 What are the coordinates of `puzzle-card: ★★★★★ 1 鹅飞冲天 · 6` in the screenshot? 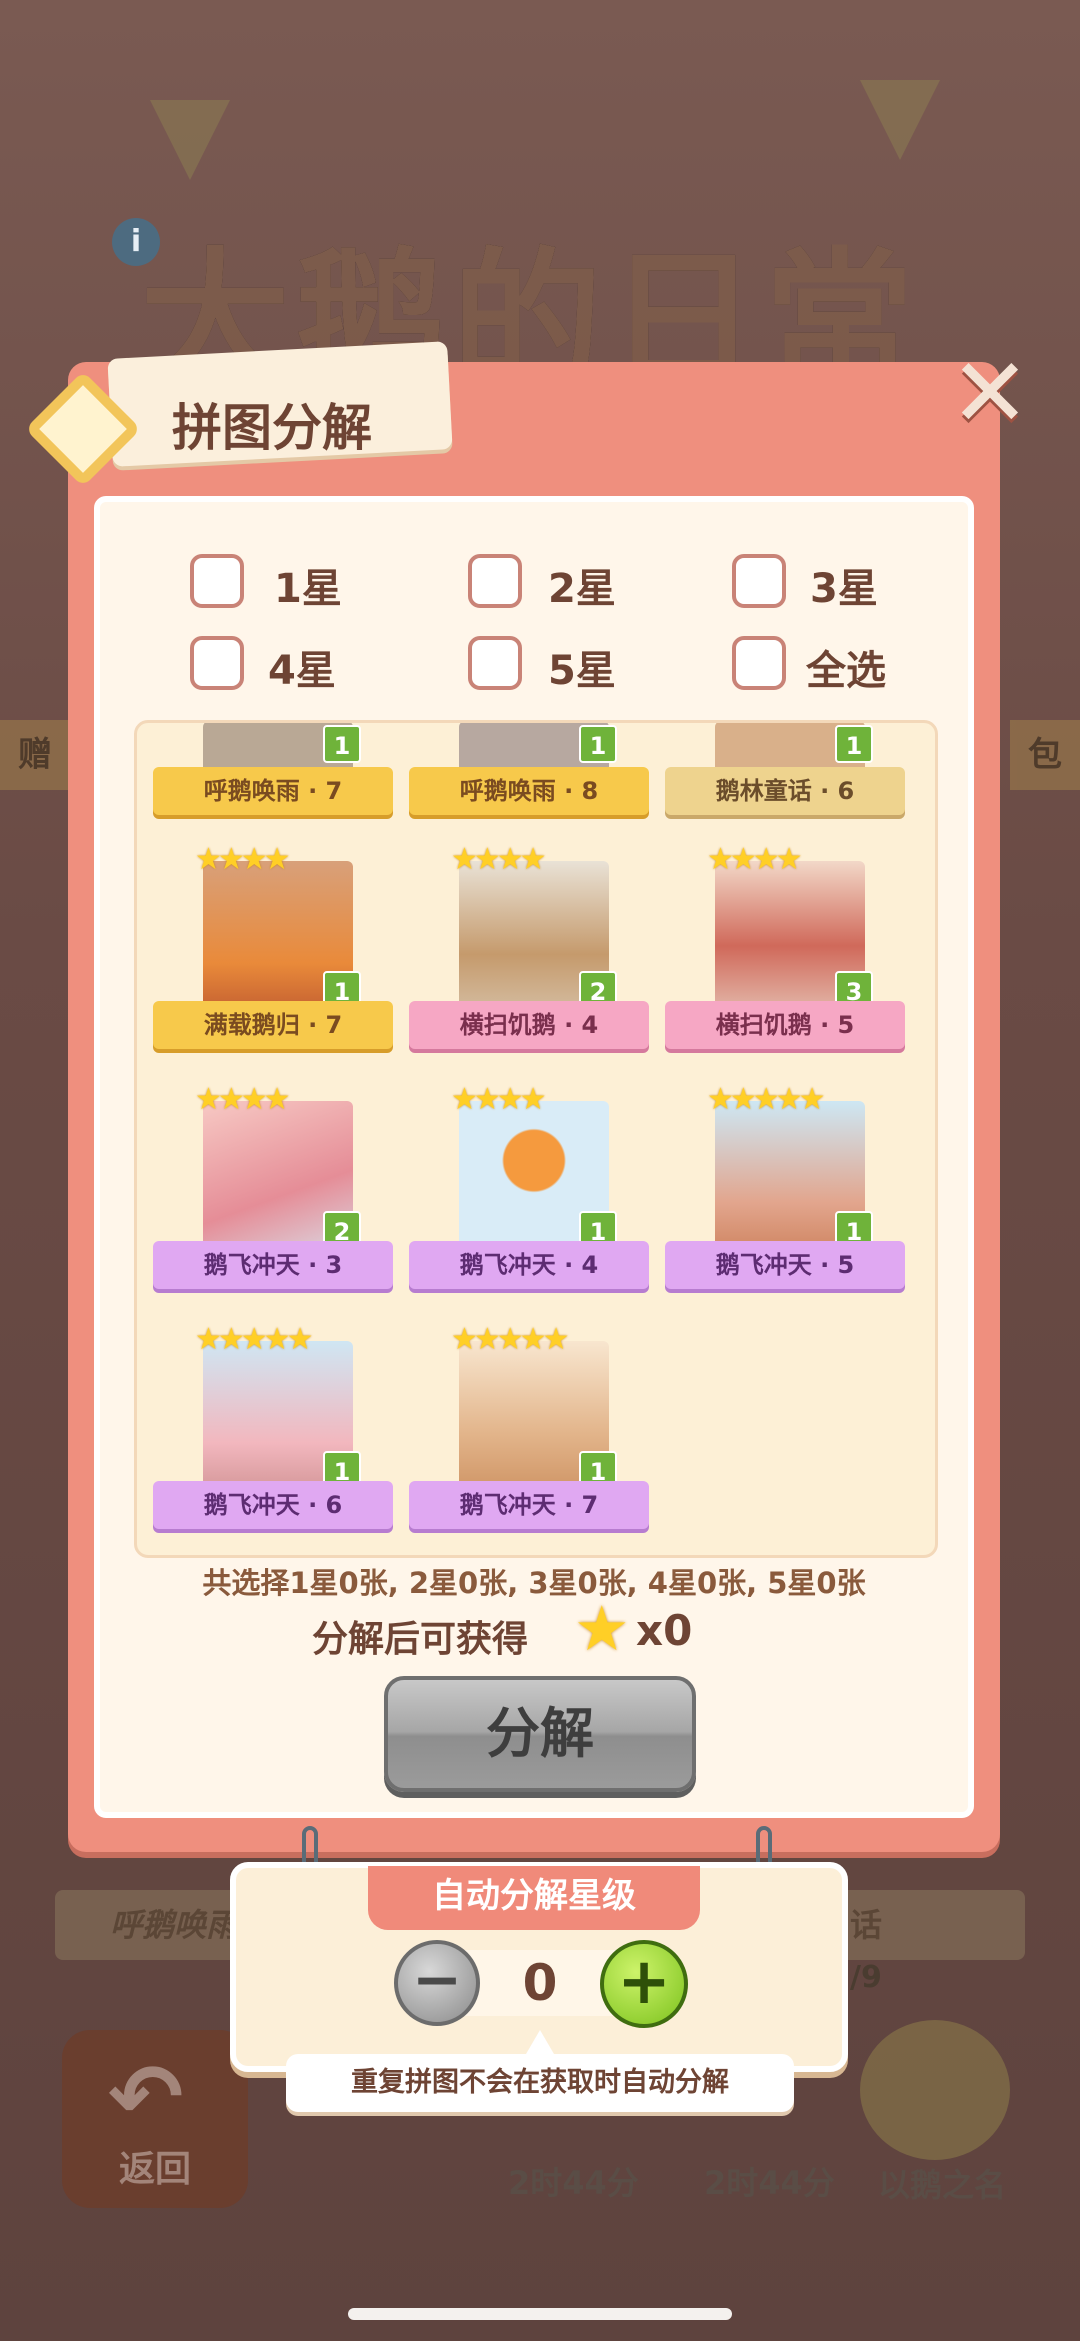 It's located at (273, 1436).